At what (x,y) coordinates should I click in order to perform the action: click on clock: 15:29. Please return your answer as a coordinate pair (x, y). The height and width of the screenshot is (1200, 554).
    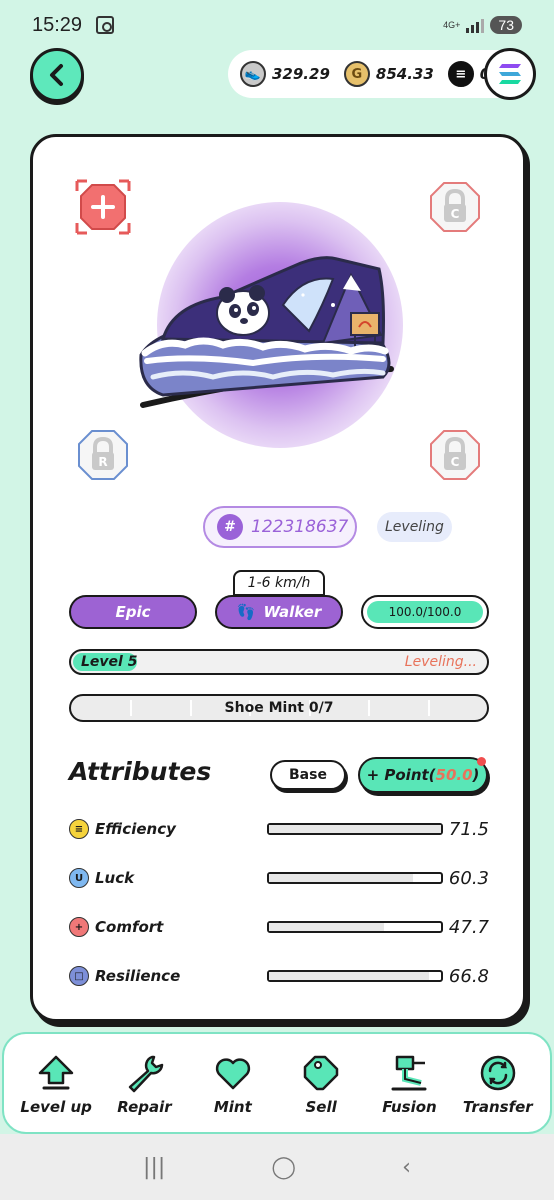
    Looking at the image, I should click on (57, 24).